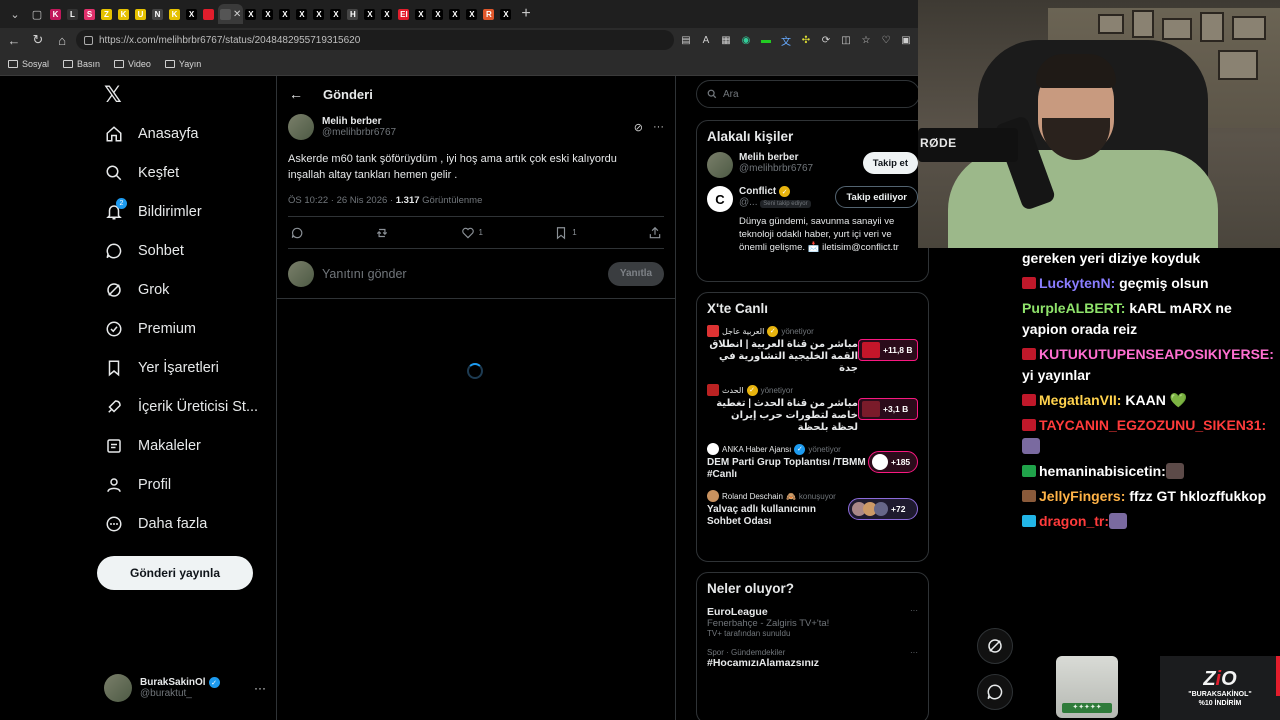 The width and height of the screenshot is (1280, 720). I want to click on reply-input: Yanıtını gönder, so click(461, 274).